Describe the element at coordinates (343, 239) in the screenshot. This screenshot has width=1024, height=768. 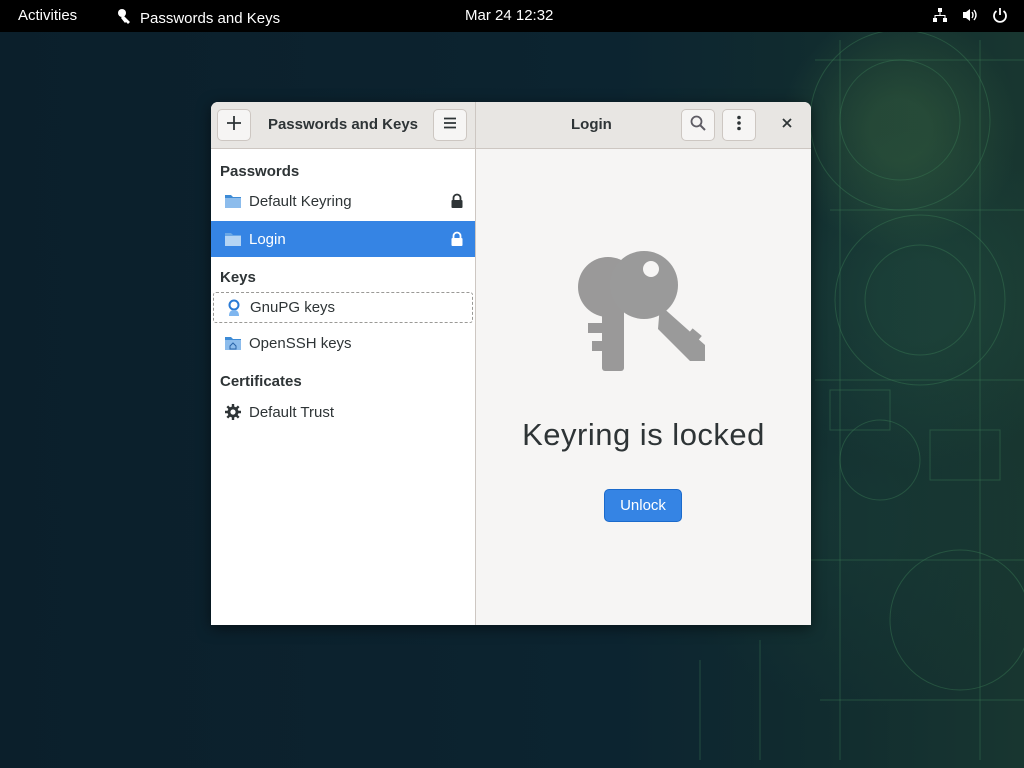
I see `sidebar-item-login: Login` at that location.